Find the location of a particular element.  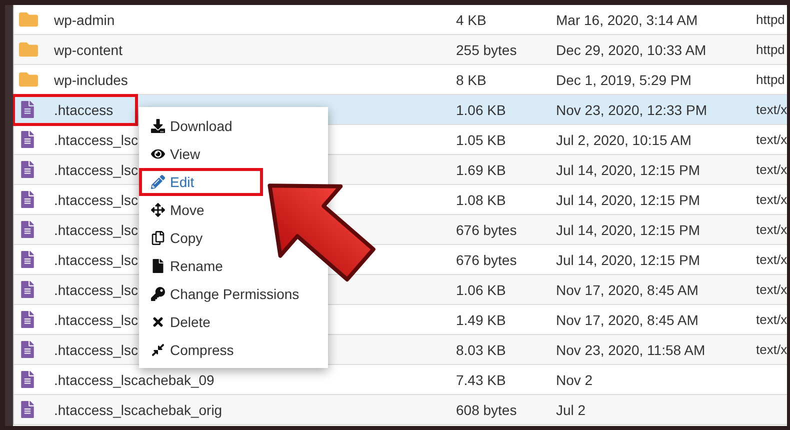

file-size: 4 KB is located at coordinates (471, 20).